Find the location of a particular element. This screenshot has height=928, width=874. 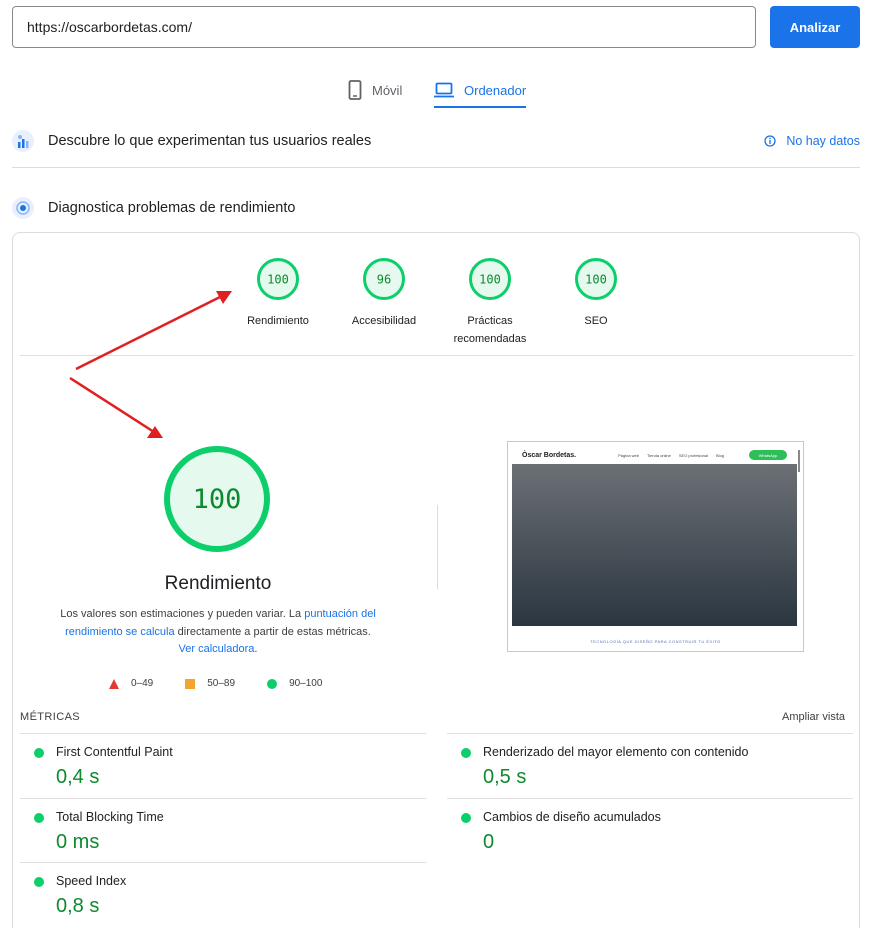

legend-fail: 0–49 is located at coordinates (131, 683).